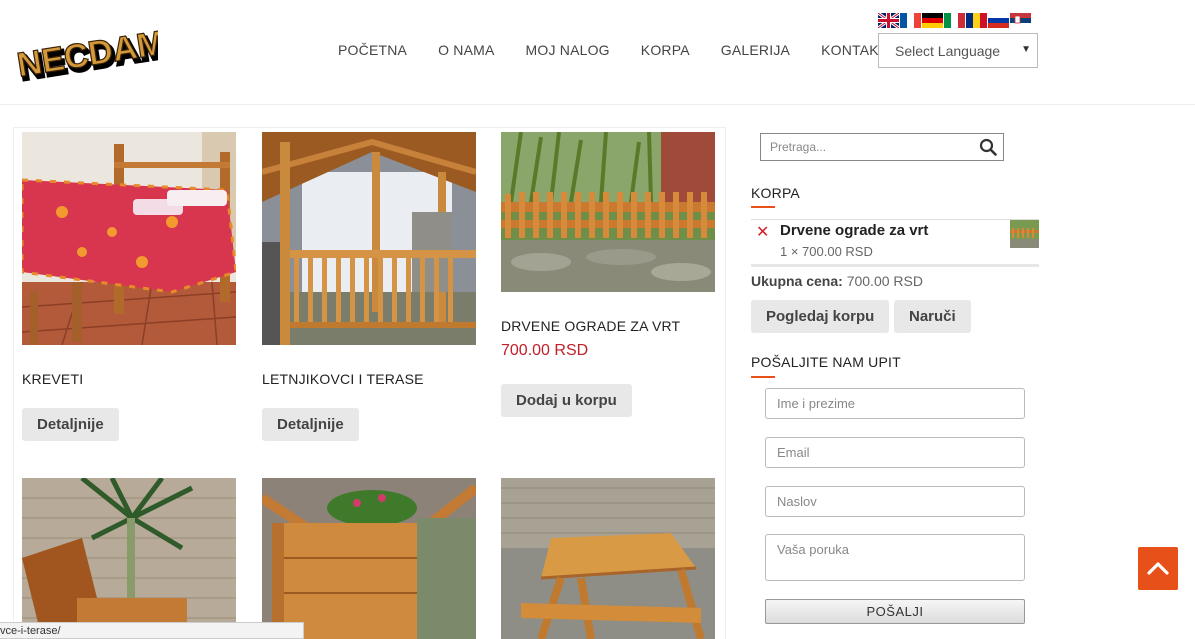 The height and width of the screenshot is (639, 1195). I want to click on remove-icon: ✕, so click(762, 232).